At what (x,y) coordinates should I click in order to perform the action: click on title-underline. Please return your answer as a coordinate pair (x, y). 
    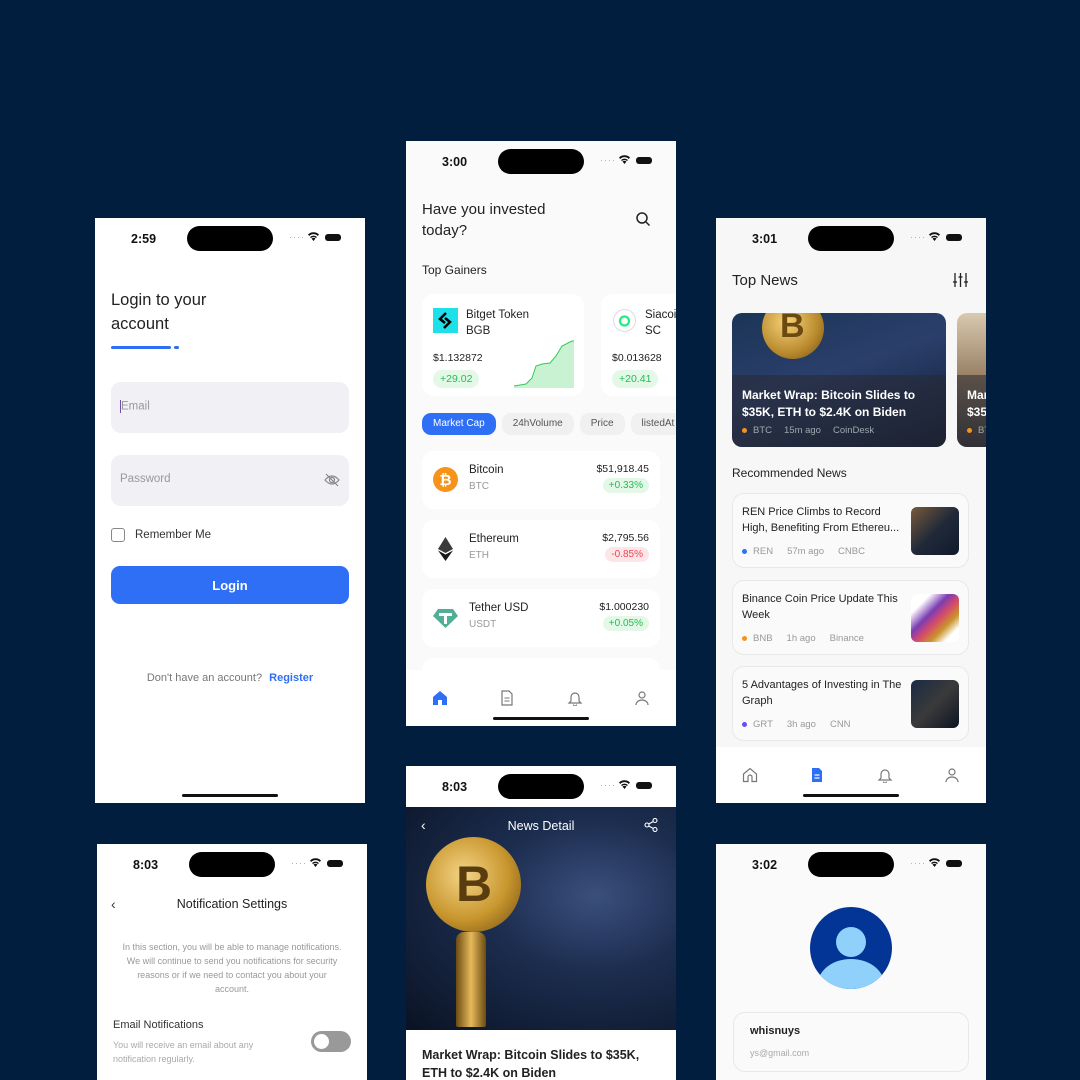
    Looking at the image, I should click on (141, 347).